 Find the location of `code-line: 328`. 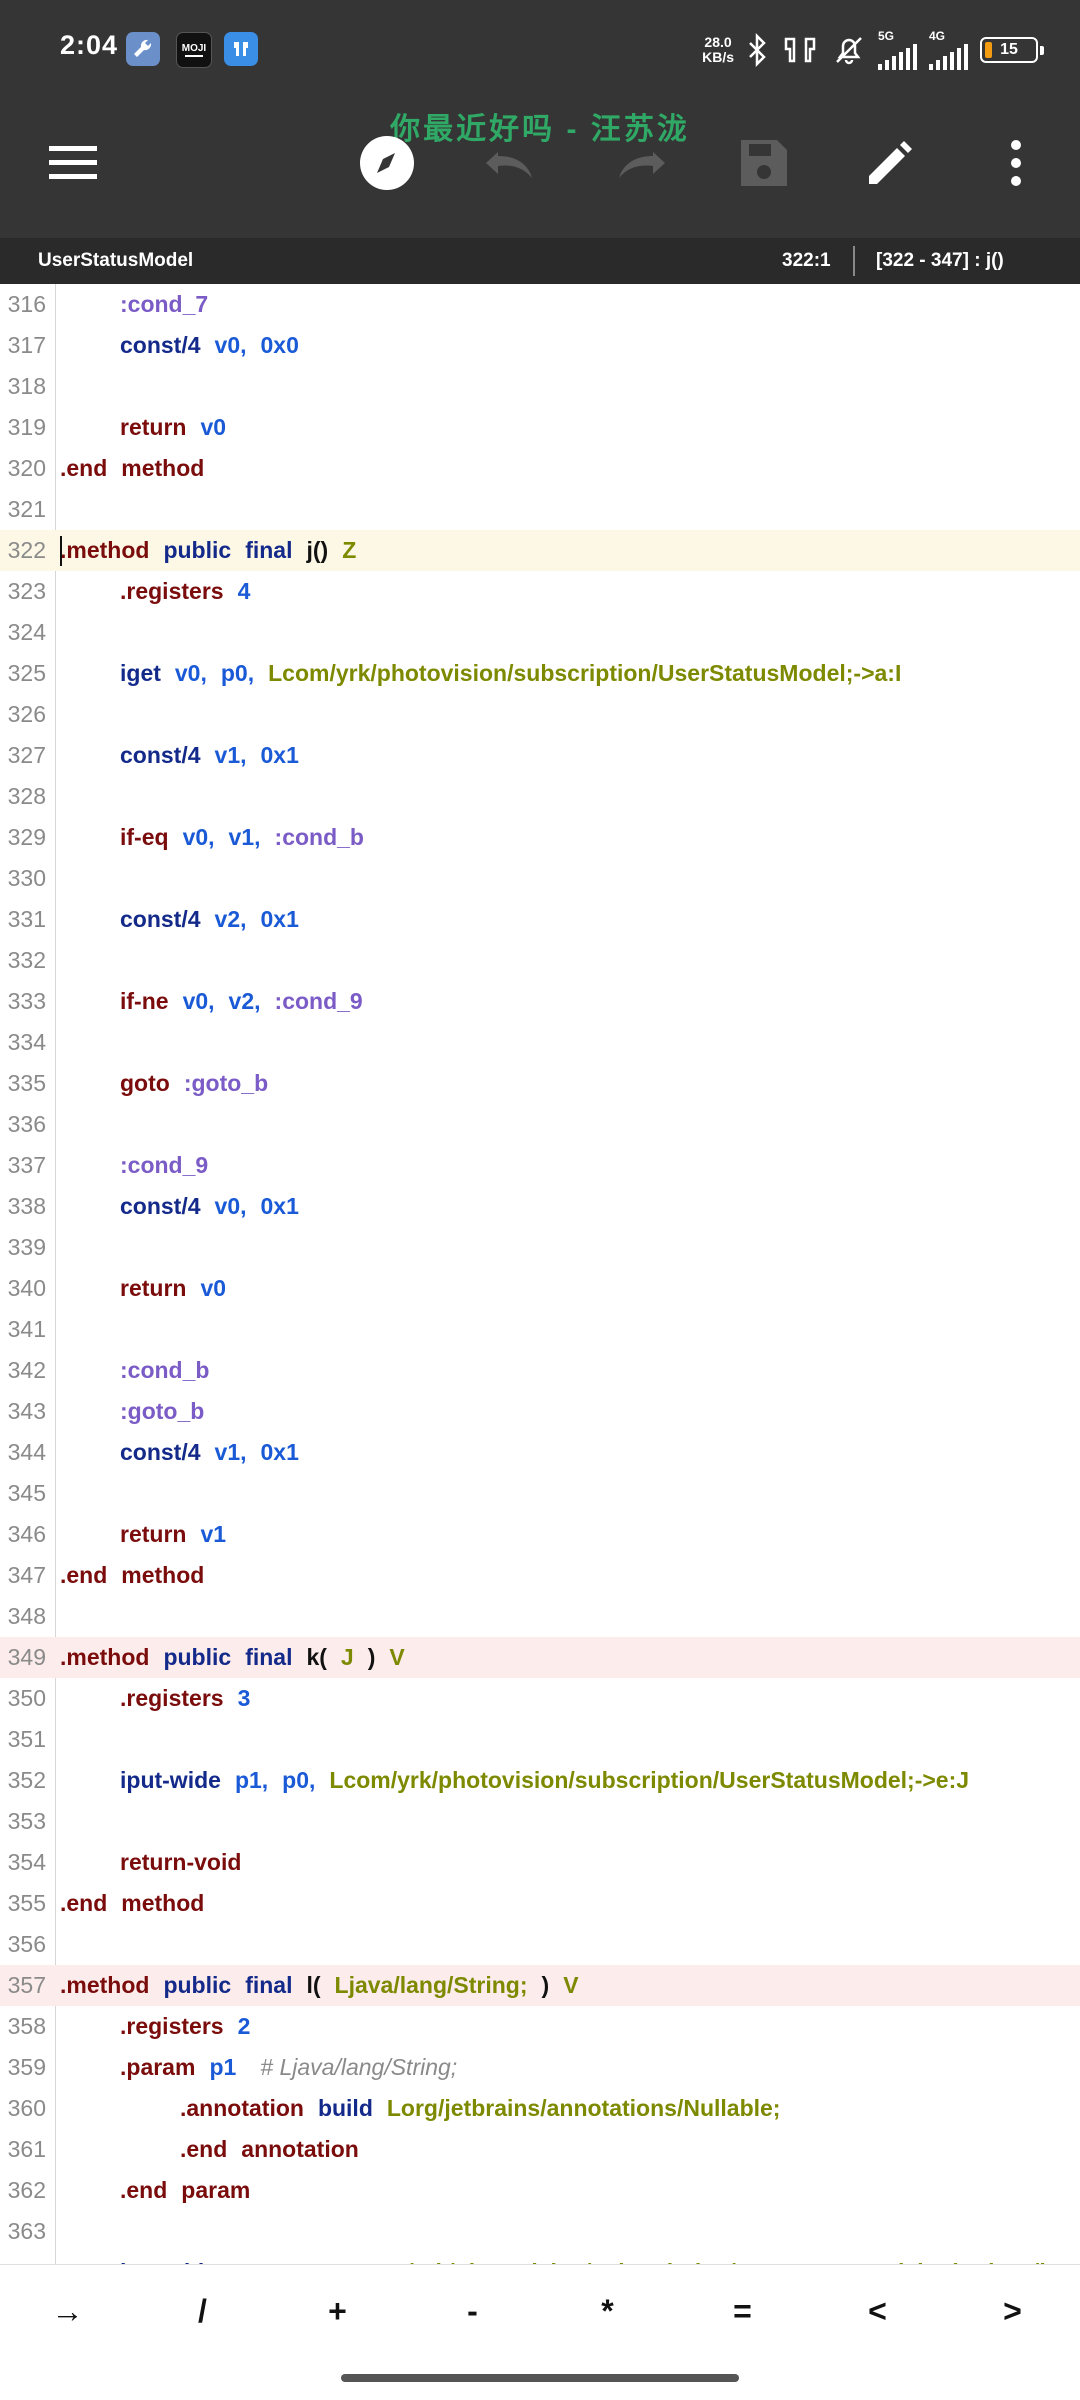

code-line: 328 is located at coordinates (540, 796).